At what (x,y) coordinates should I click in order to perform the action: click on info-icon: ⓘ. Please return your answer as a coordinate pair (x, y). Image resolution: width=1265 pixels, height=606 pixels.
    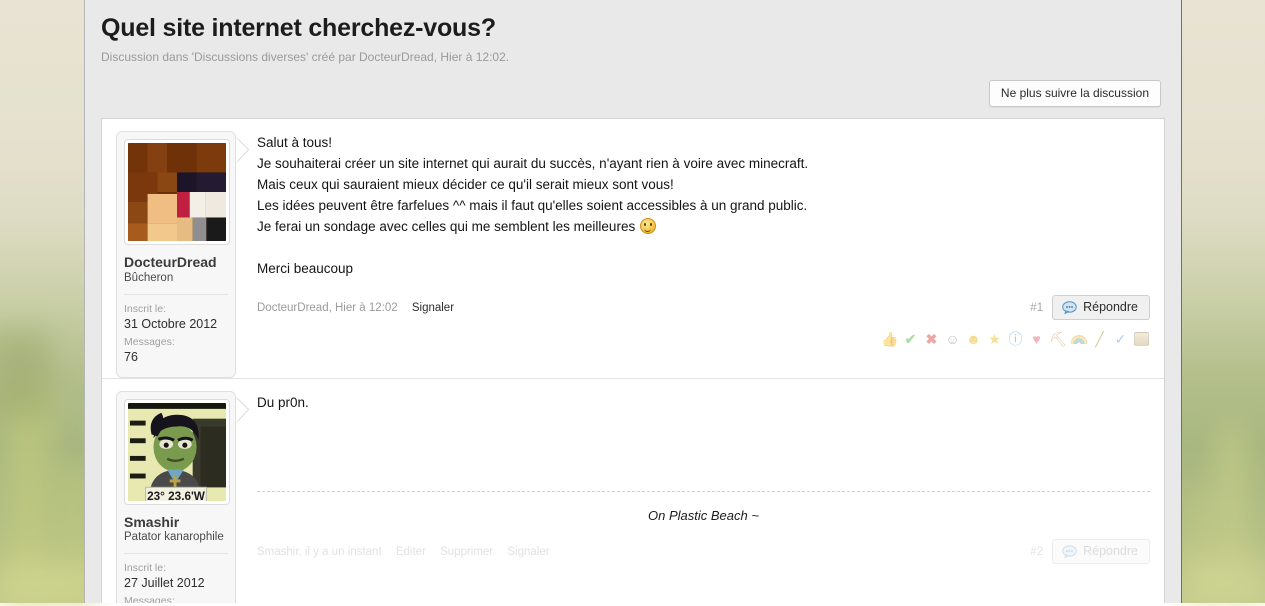
    Looking at the image, I should click on (1015, 339).